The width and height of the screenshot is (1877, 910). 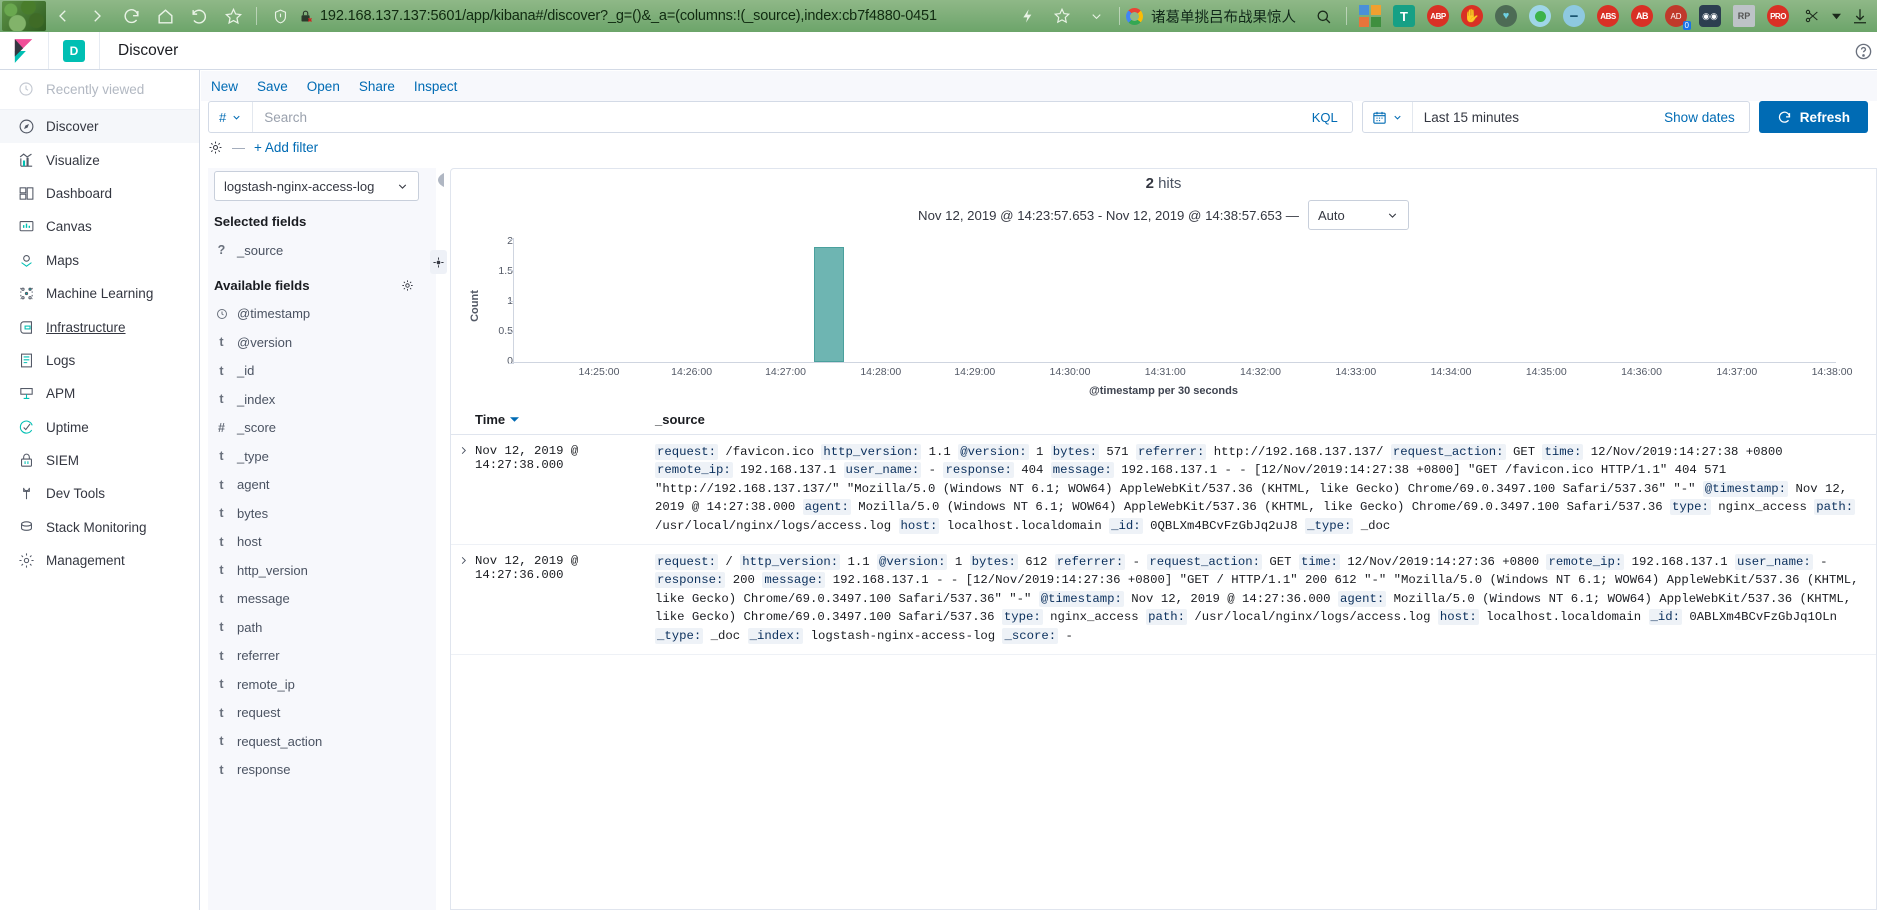 What do you see at coordinates (323, 86) in the screenshot?
I see `open-button: Open` at bounding box center [323, 86].